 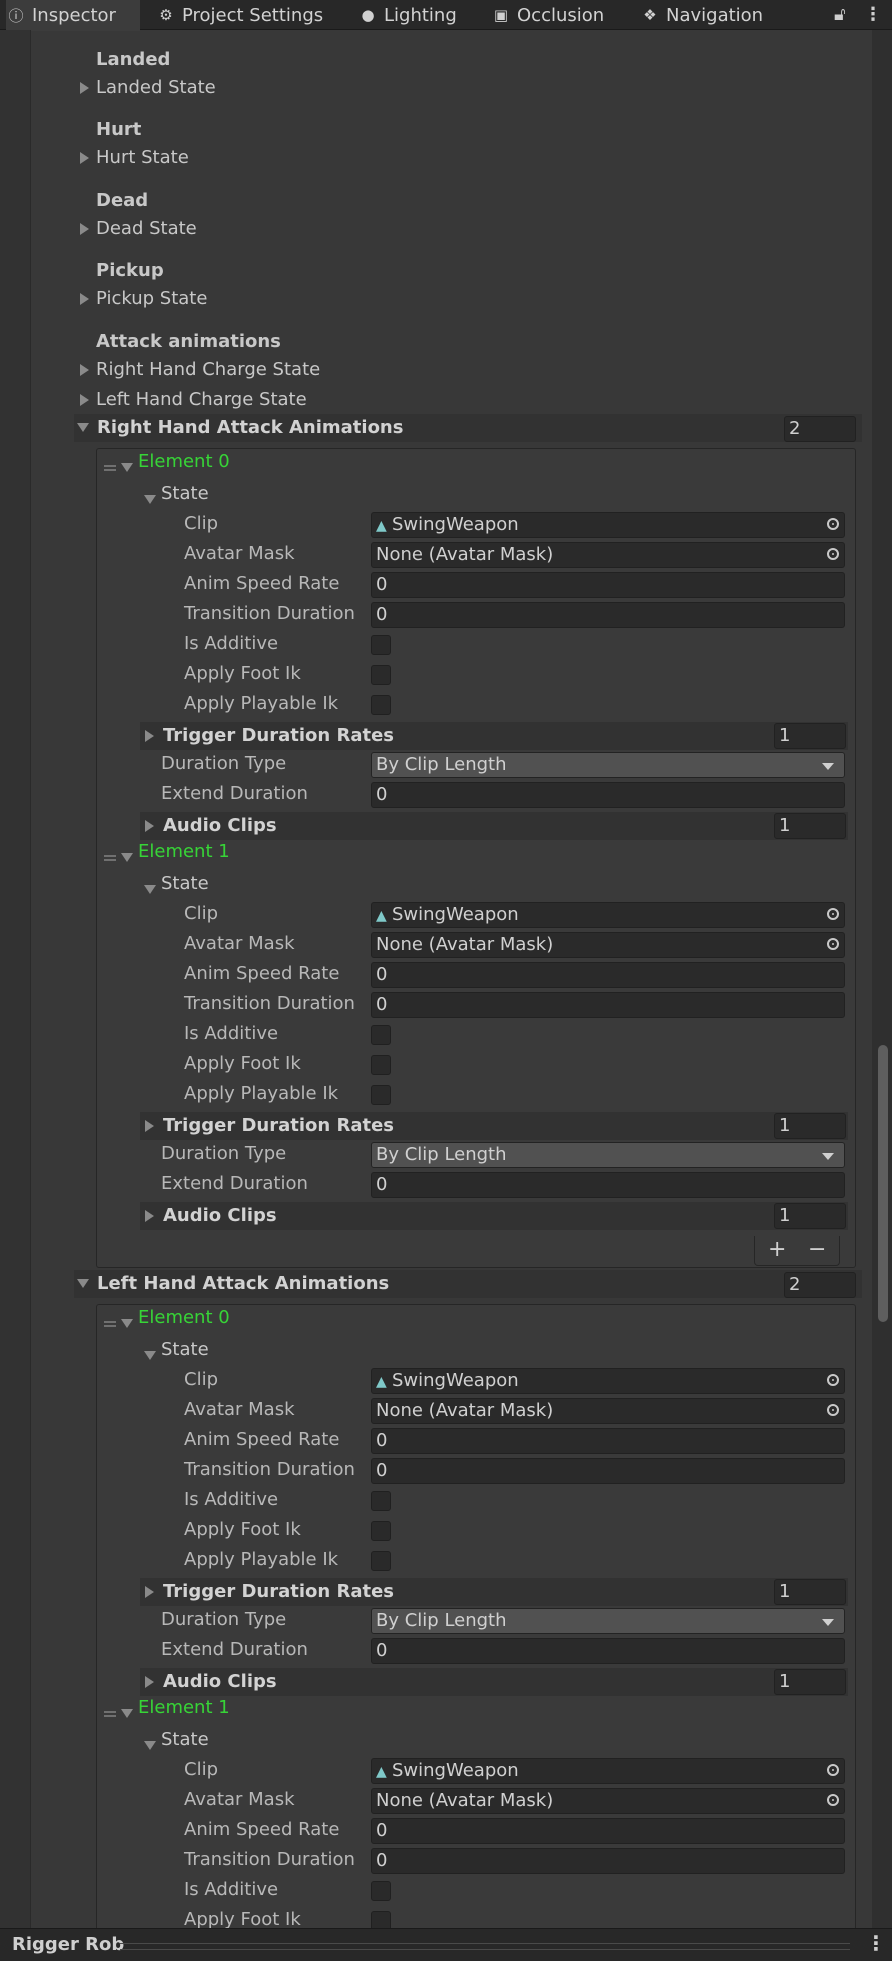 What do you see at coordinates (250, 428) in the screenshot?
I see `right-hand-list-title: Right Hand Attack Animations` at bounding box center [250, 428].